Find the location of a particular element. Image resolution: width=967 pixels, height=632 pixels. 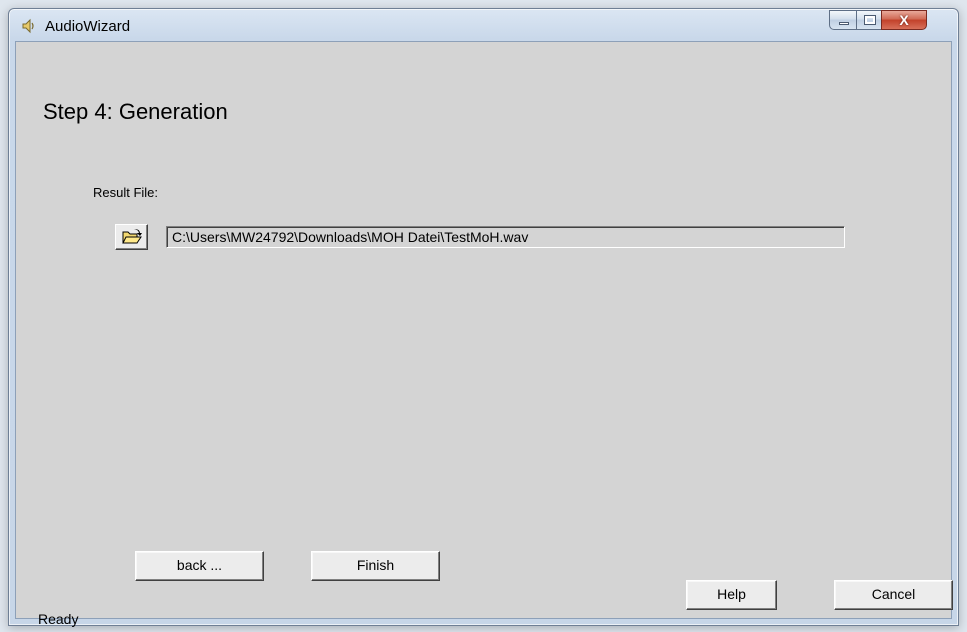

step-title: Step 4: Generation is located at coordinates (135, 111).